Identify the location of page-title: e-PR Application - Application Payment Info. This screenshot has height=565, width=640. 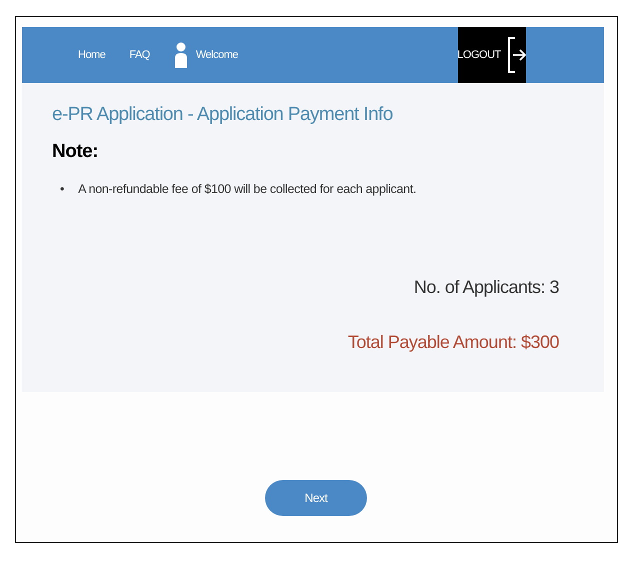
(223, 115).